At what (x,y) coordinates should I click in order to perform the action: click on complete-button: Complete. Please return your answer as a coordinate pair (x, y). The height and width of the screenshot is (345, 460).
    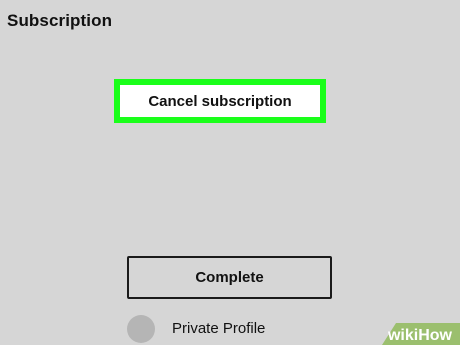
    Looking at the image, I should click on (229, 277).